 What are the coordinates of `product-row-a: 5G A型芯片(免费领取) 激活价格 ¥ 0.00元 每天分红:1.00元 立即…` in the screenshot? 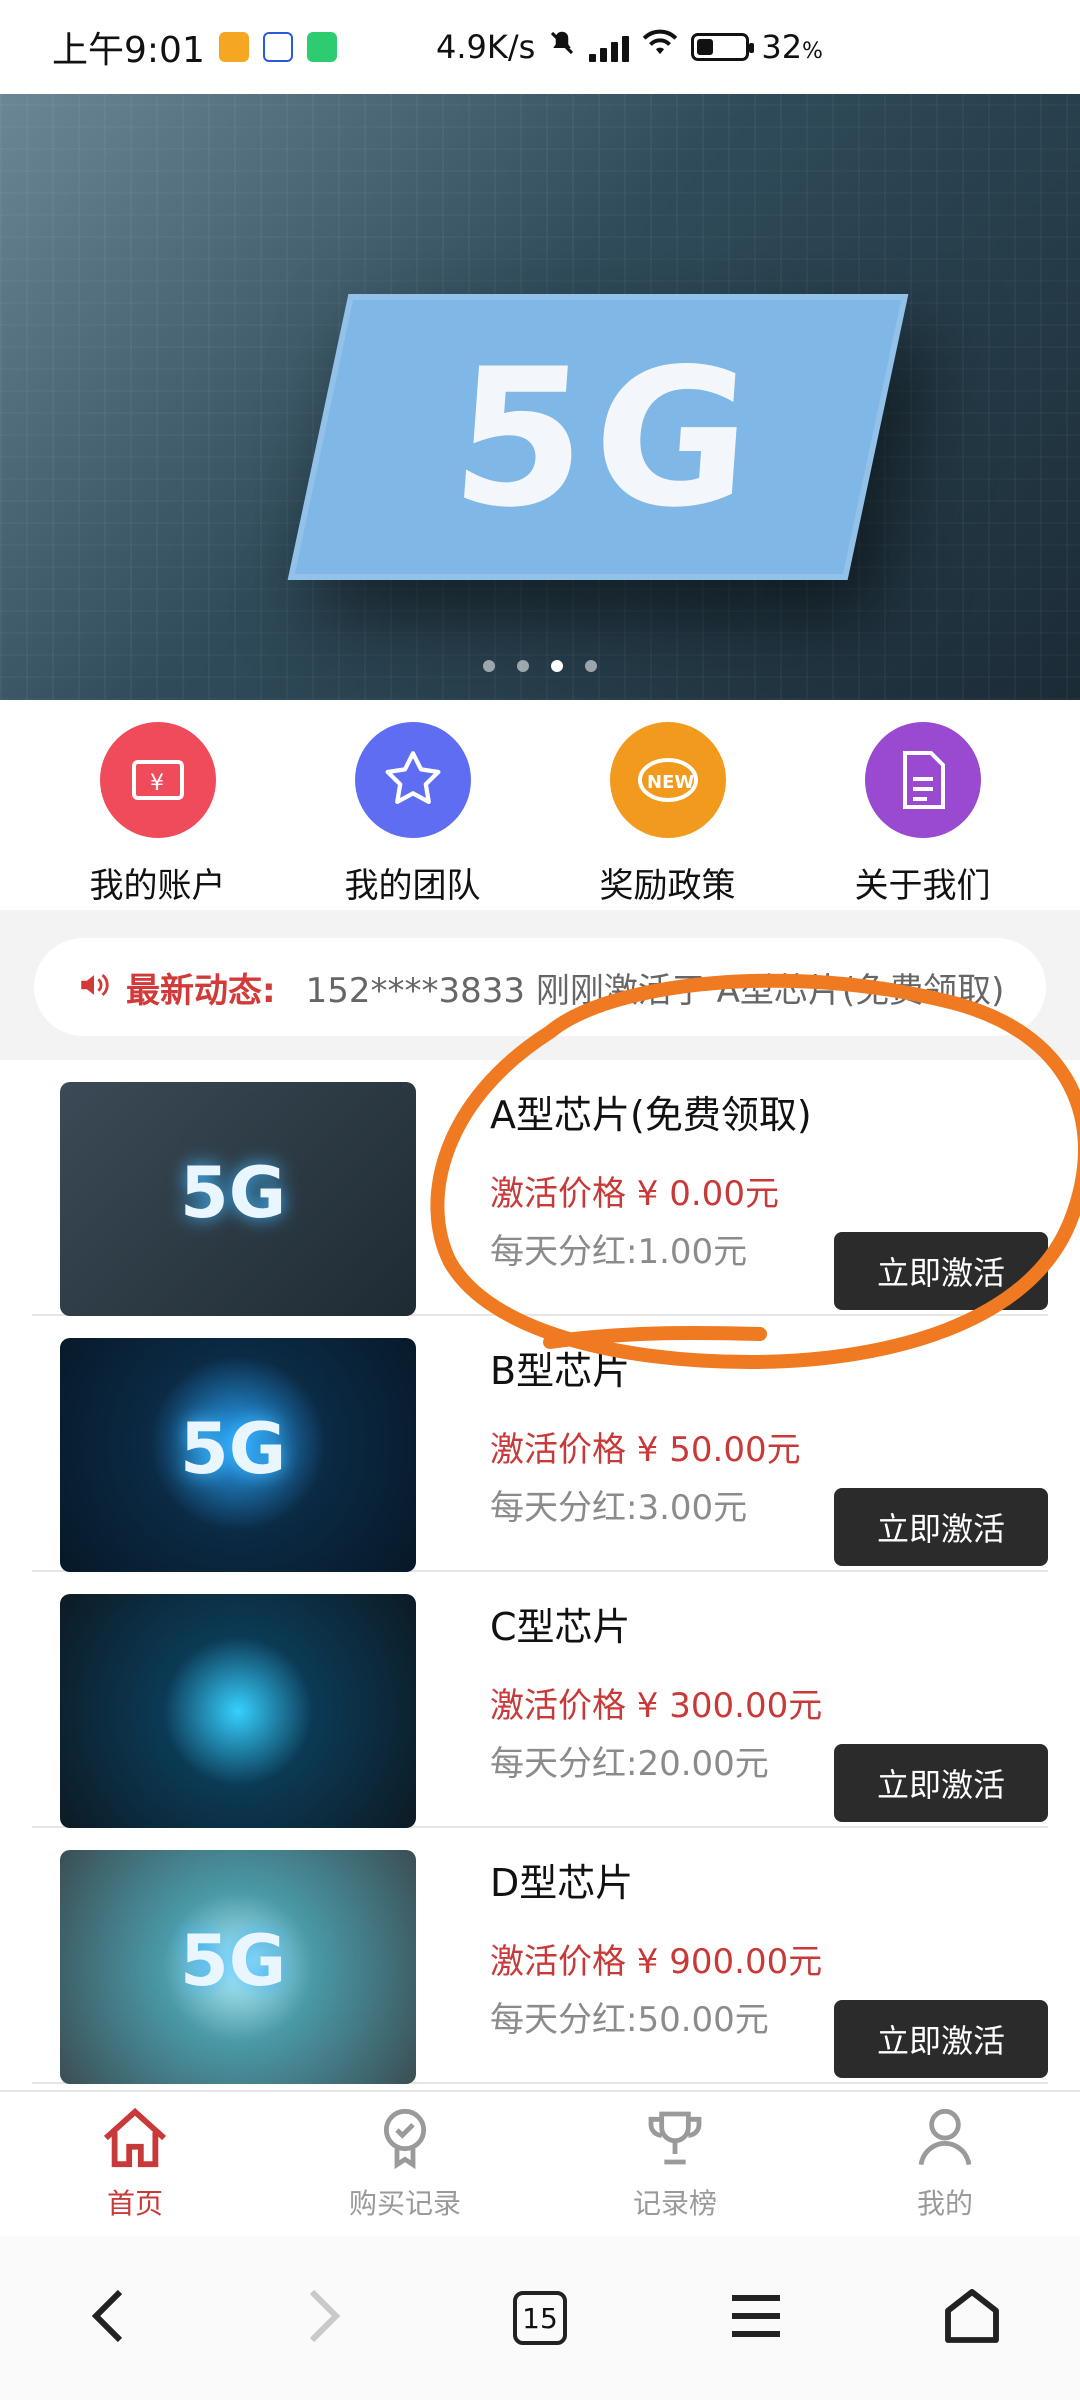 It's located at (540, 1188).